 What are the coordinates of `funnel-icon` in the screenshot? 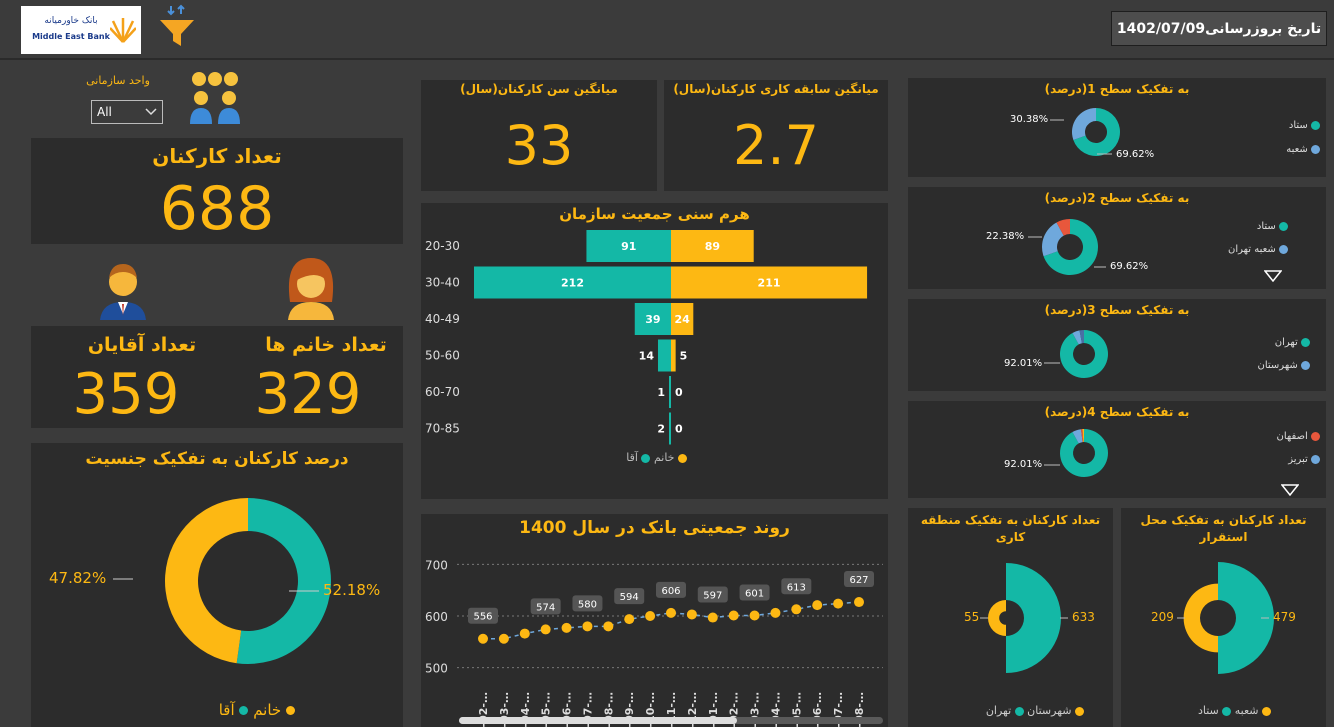 It's located at (177, 27).